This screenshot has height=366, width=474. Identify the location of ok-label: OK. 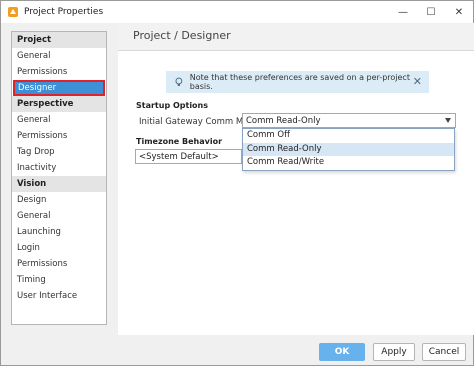
(342, 352).